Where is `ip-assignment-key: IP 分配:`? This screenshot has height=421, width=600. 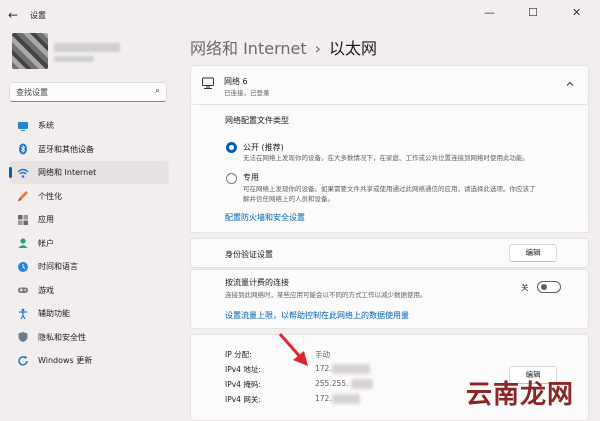
ip-assignment-key: IP 分配: is located at coordinates (238, 354).